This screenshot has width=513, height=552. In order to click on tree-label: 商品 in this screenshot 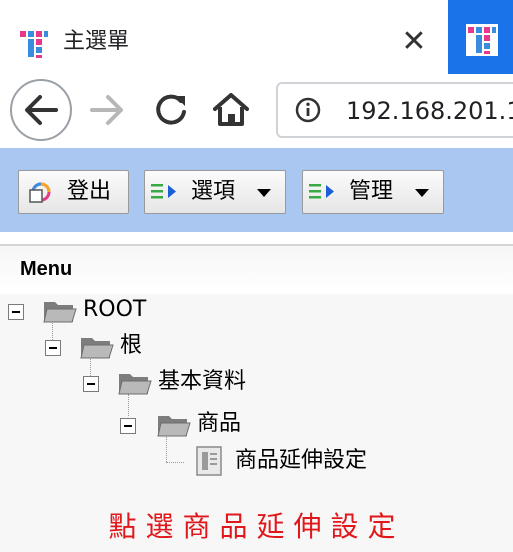, I will do `click(219, 423)`.